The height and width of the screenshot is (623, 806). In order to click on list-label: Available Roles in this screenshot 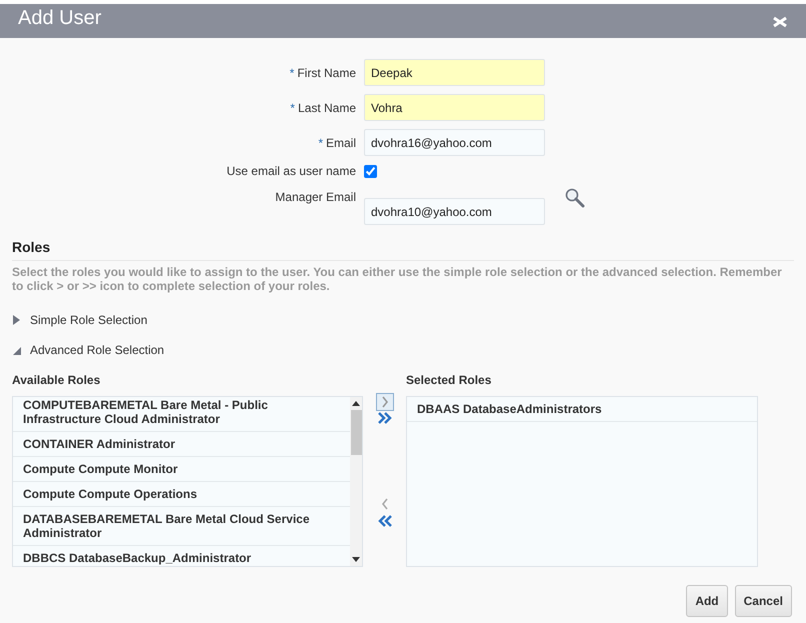, I will do `click(57, 380)`.